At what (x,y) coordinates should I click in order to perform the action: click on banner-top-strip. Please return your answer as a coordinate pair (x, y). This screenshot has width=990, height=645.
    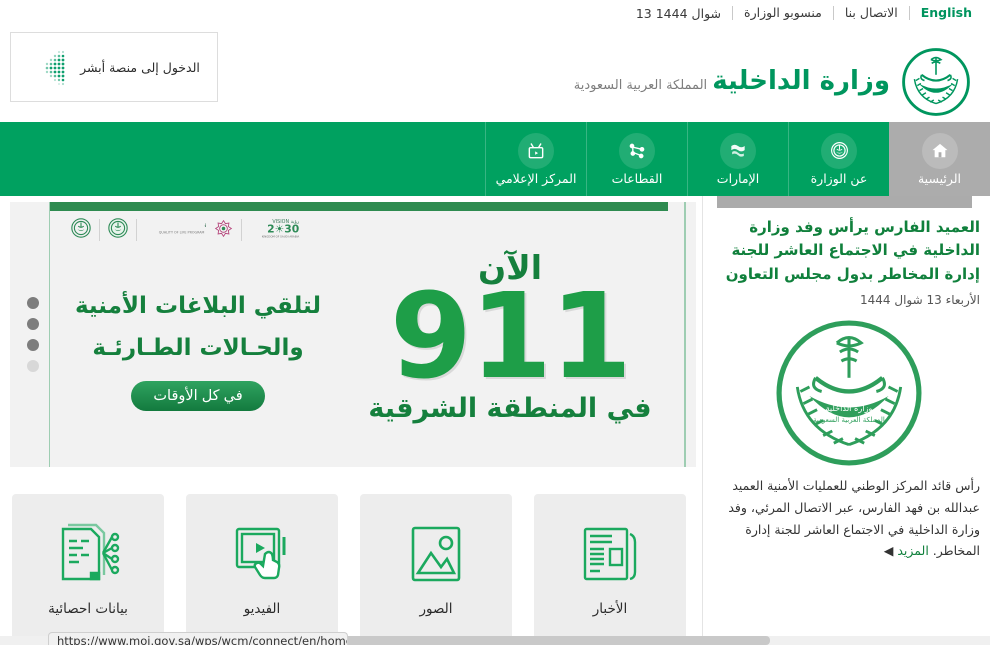
    Looking at the image, I should click on (353, 206).